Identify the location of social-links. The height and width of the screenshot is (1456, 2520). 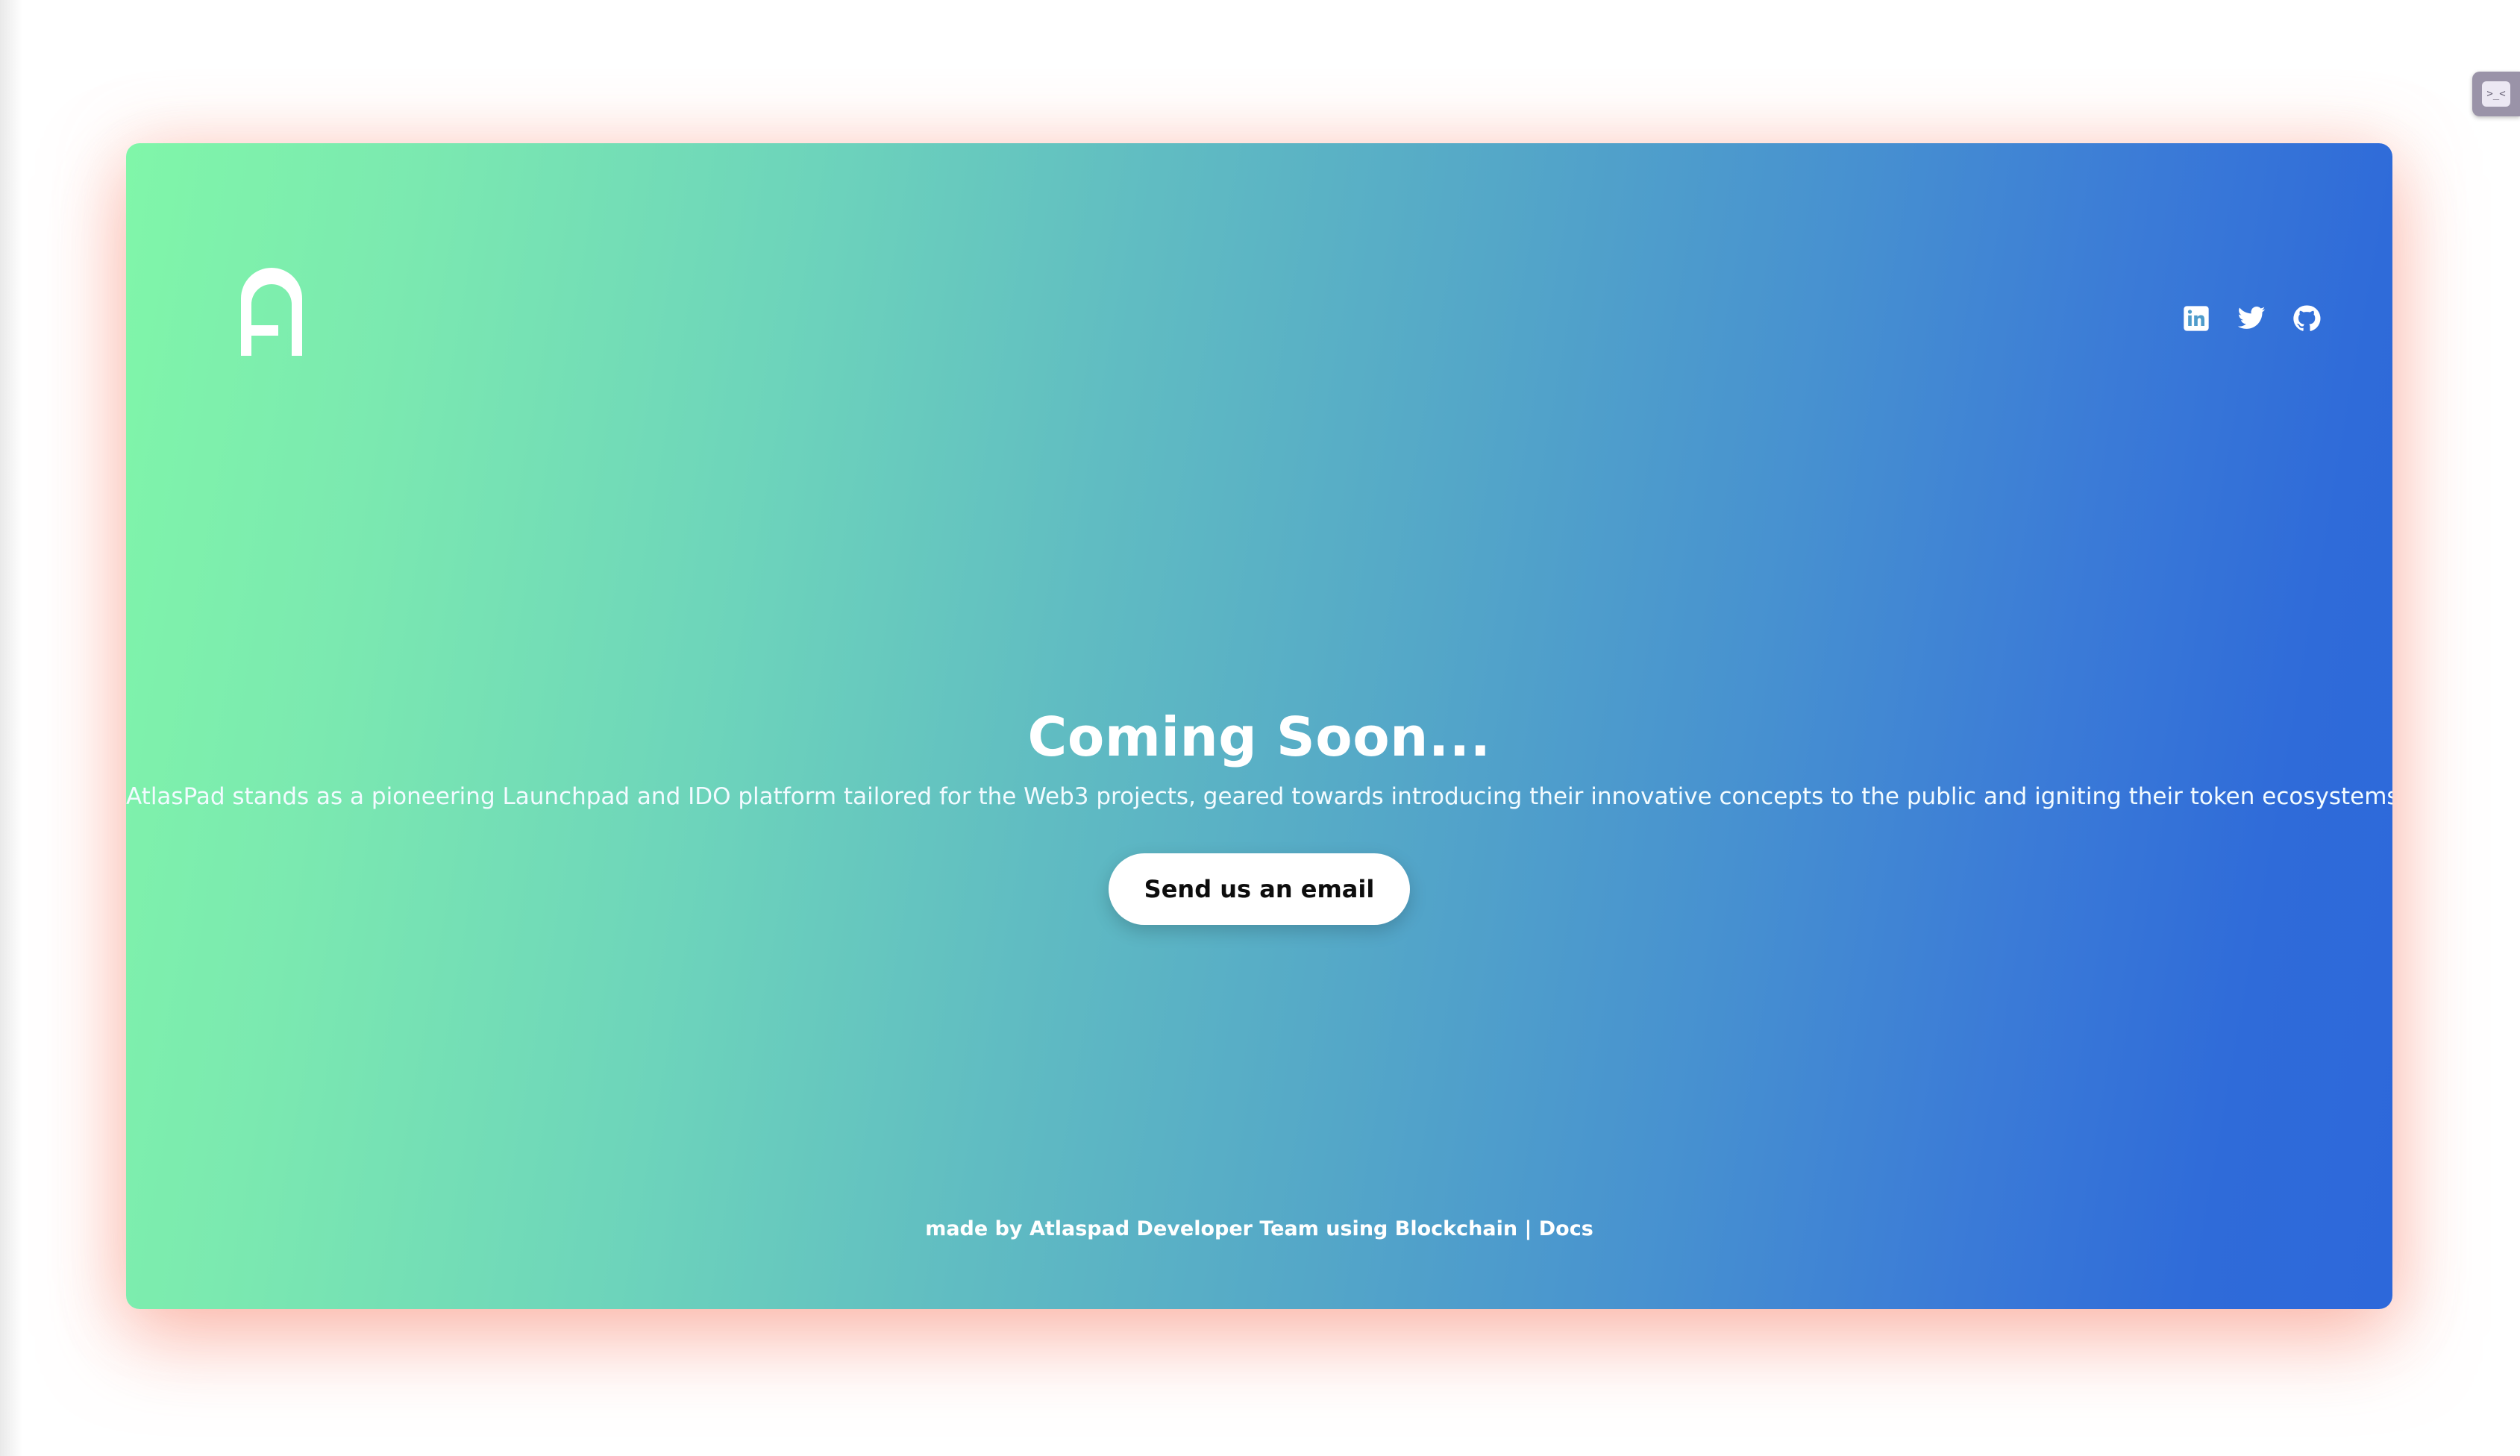
(2251, 318).